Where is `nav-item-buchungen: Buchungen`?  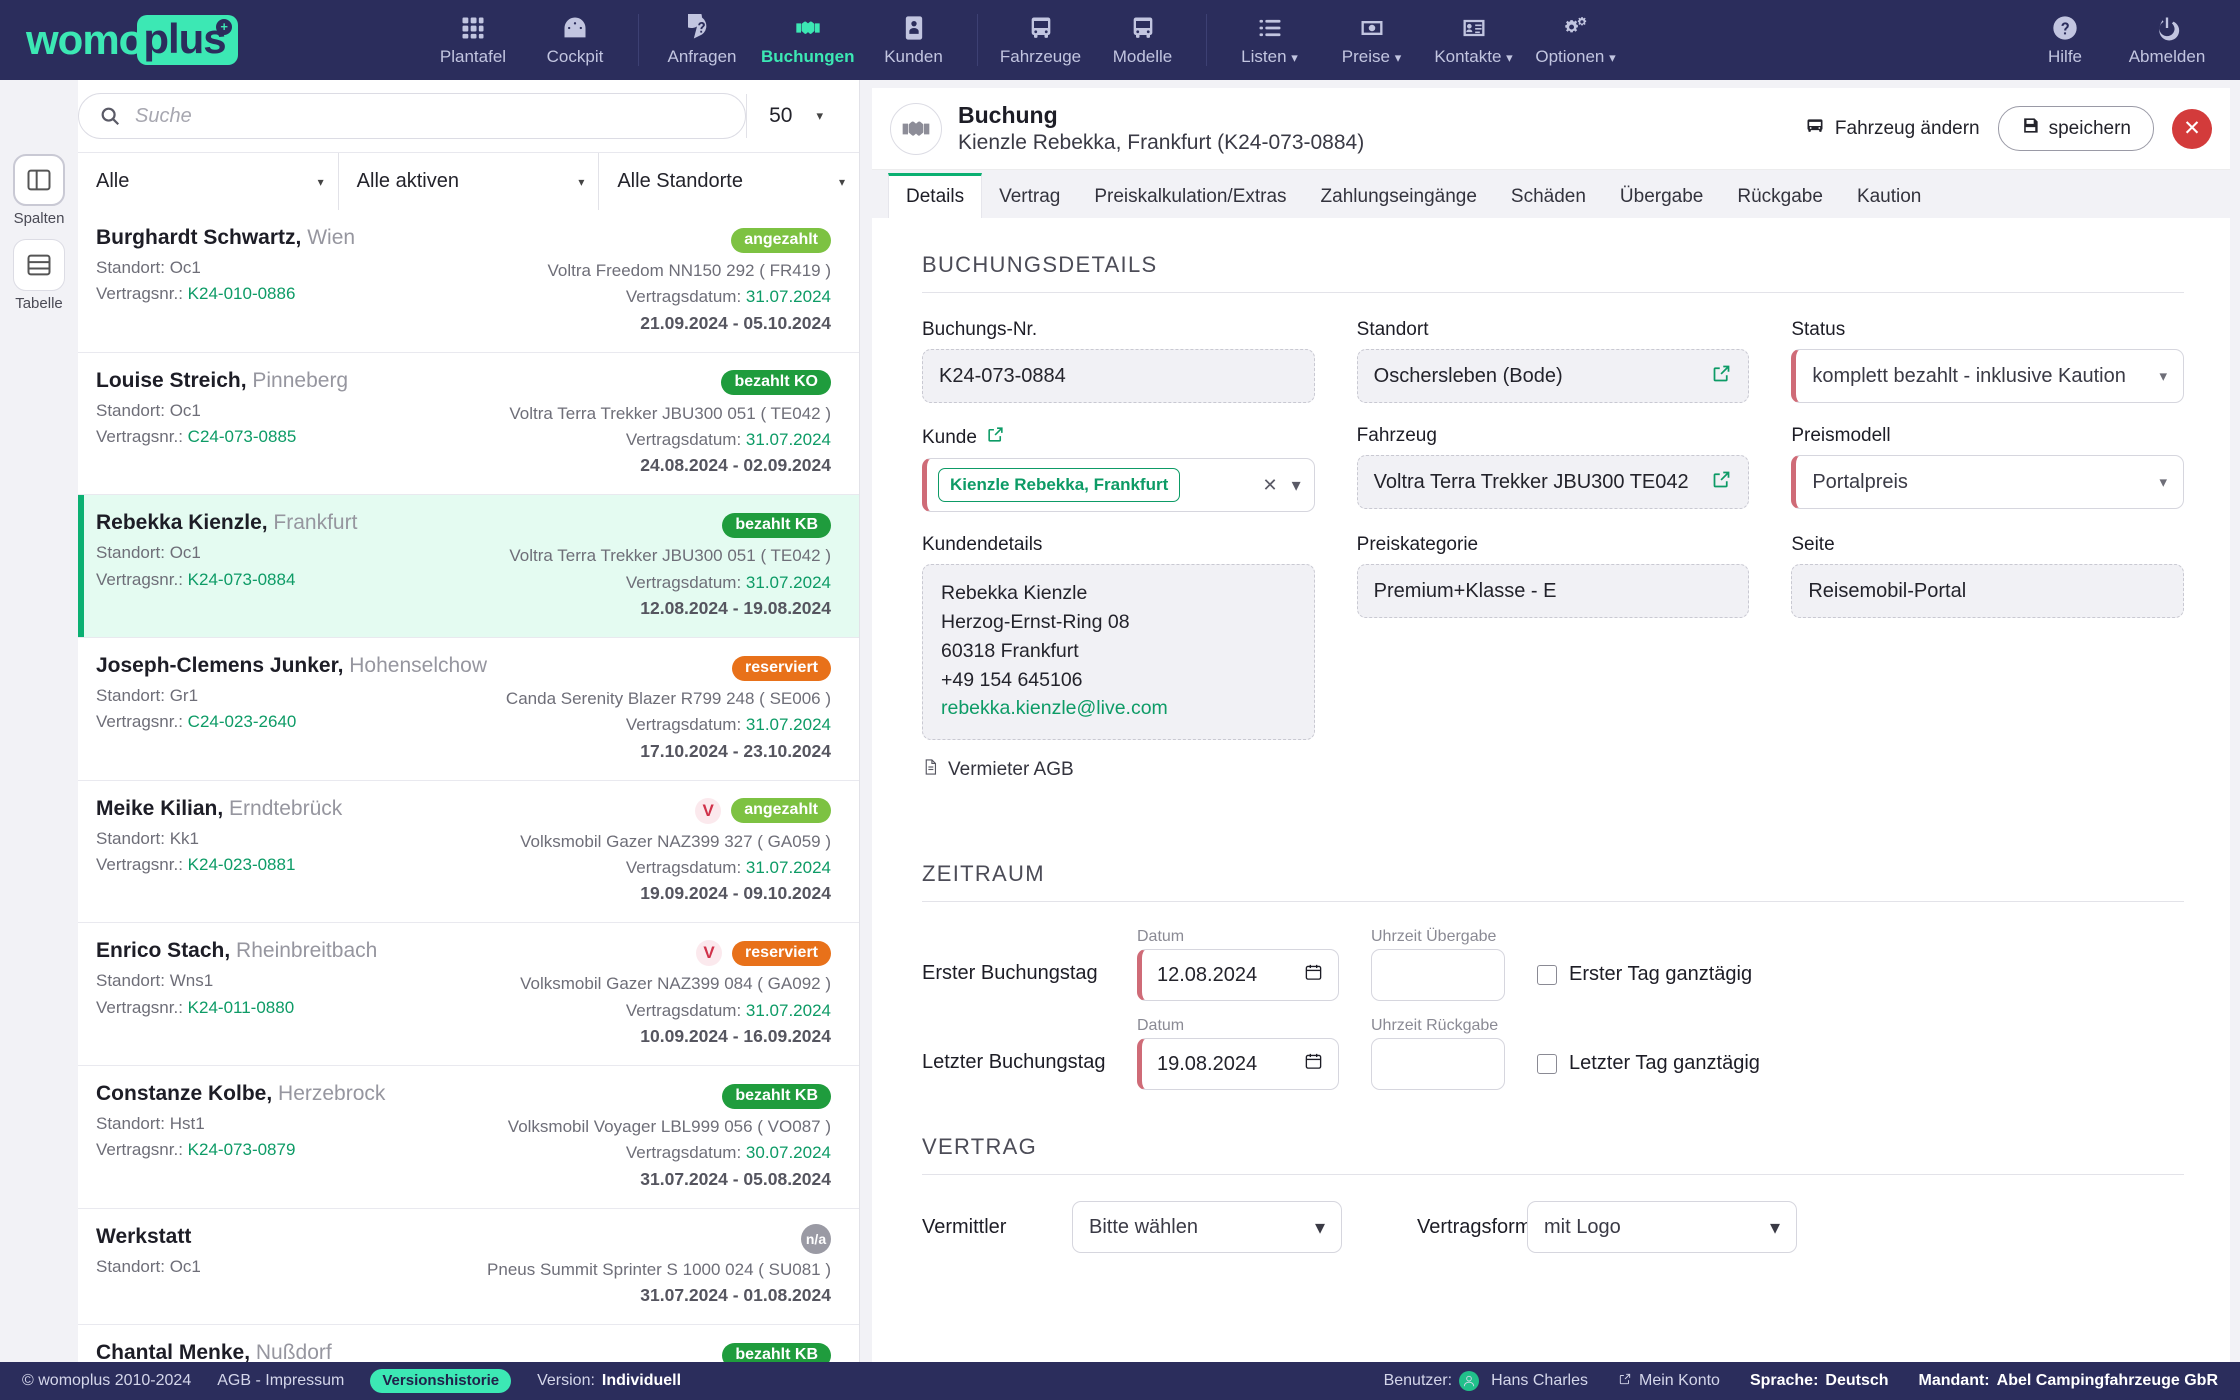
nav-item-buchungen: Buchungen is located at coordinates (808, 40).